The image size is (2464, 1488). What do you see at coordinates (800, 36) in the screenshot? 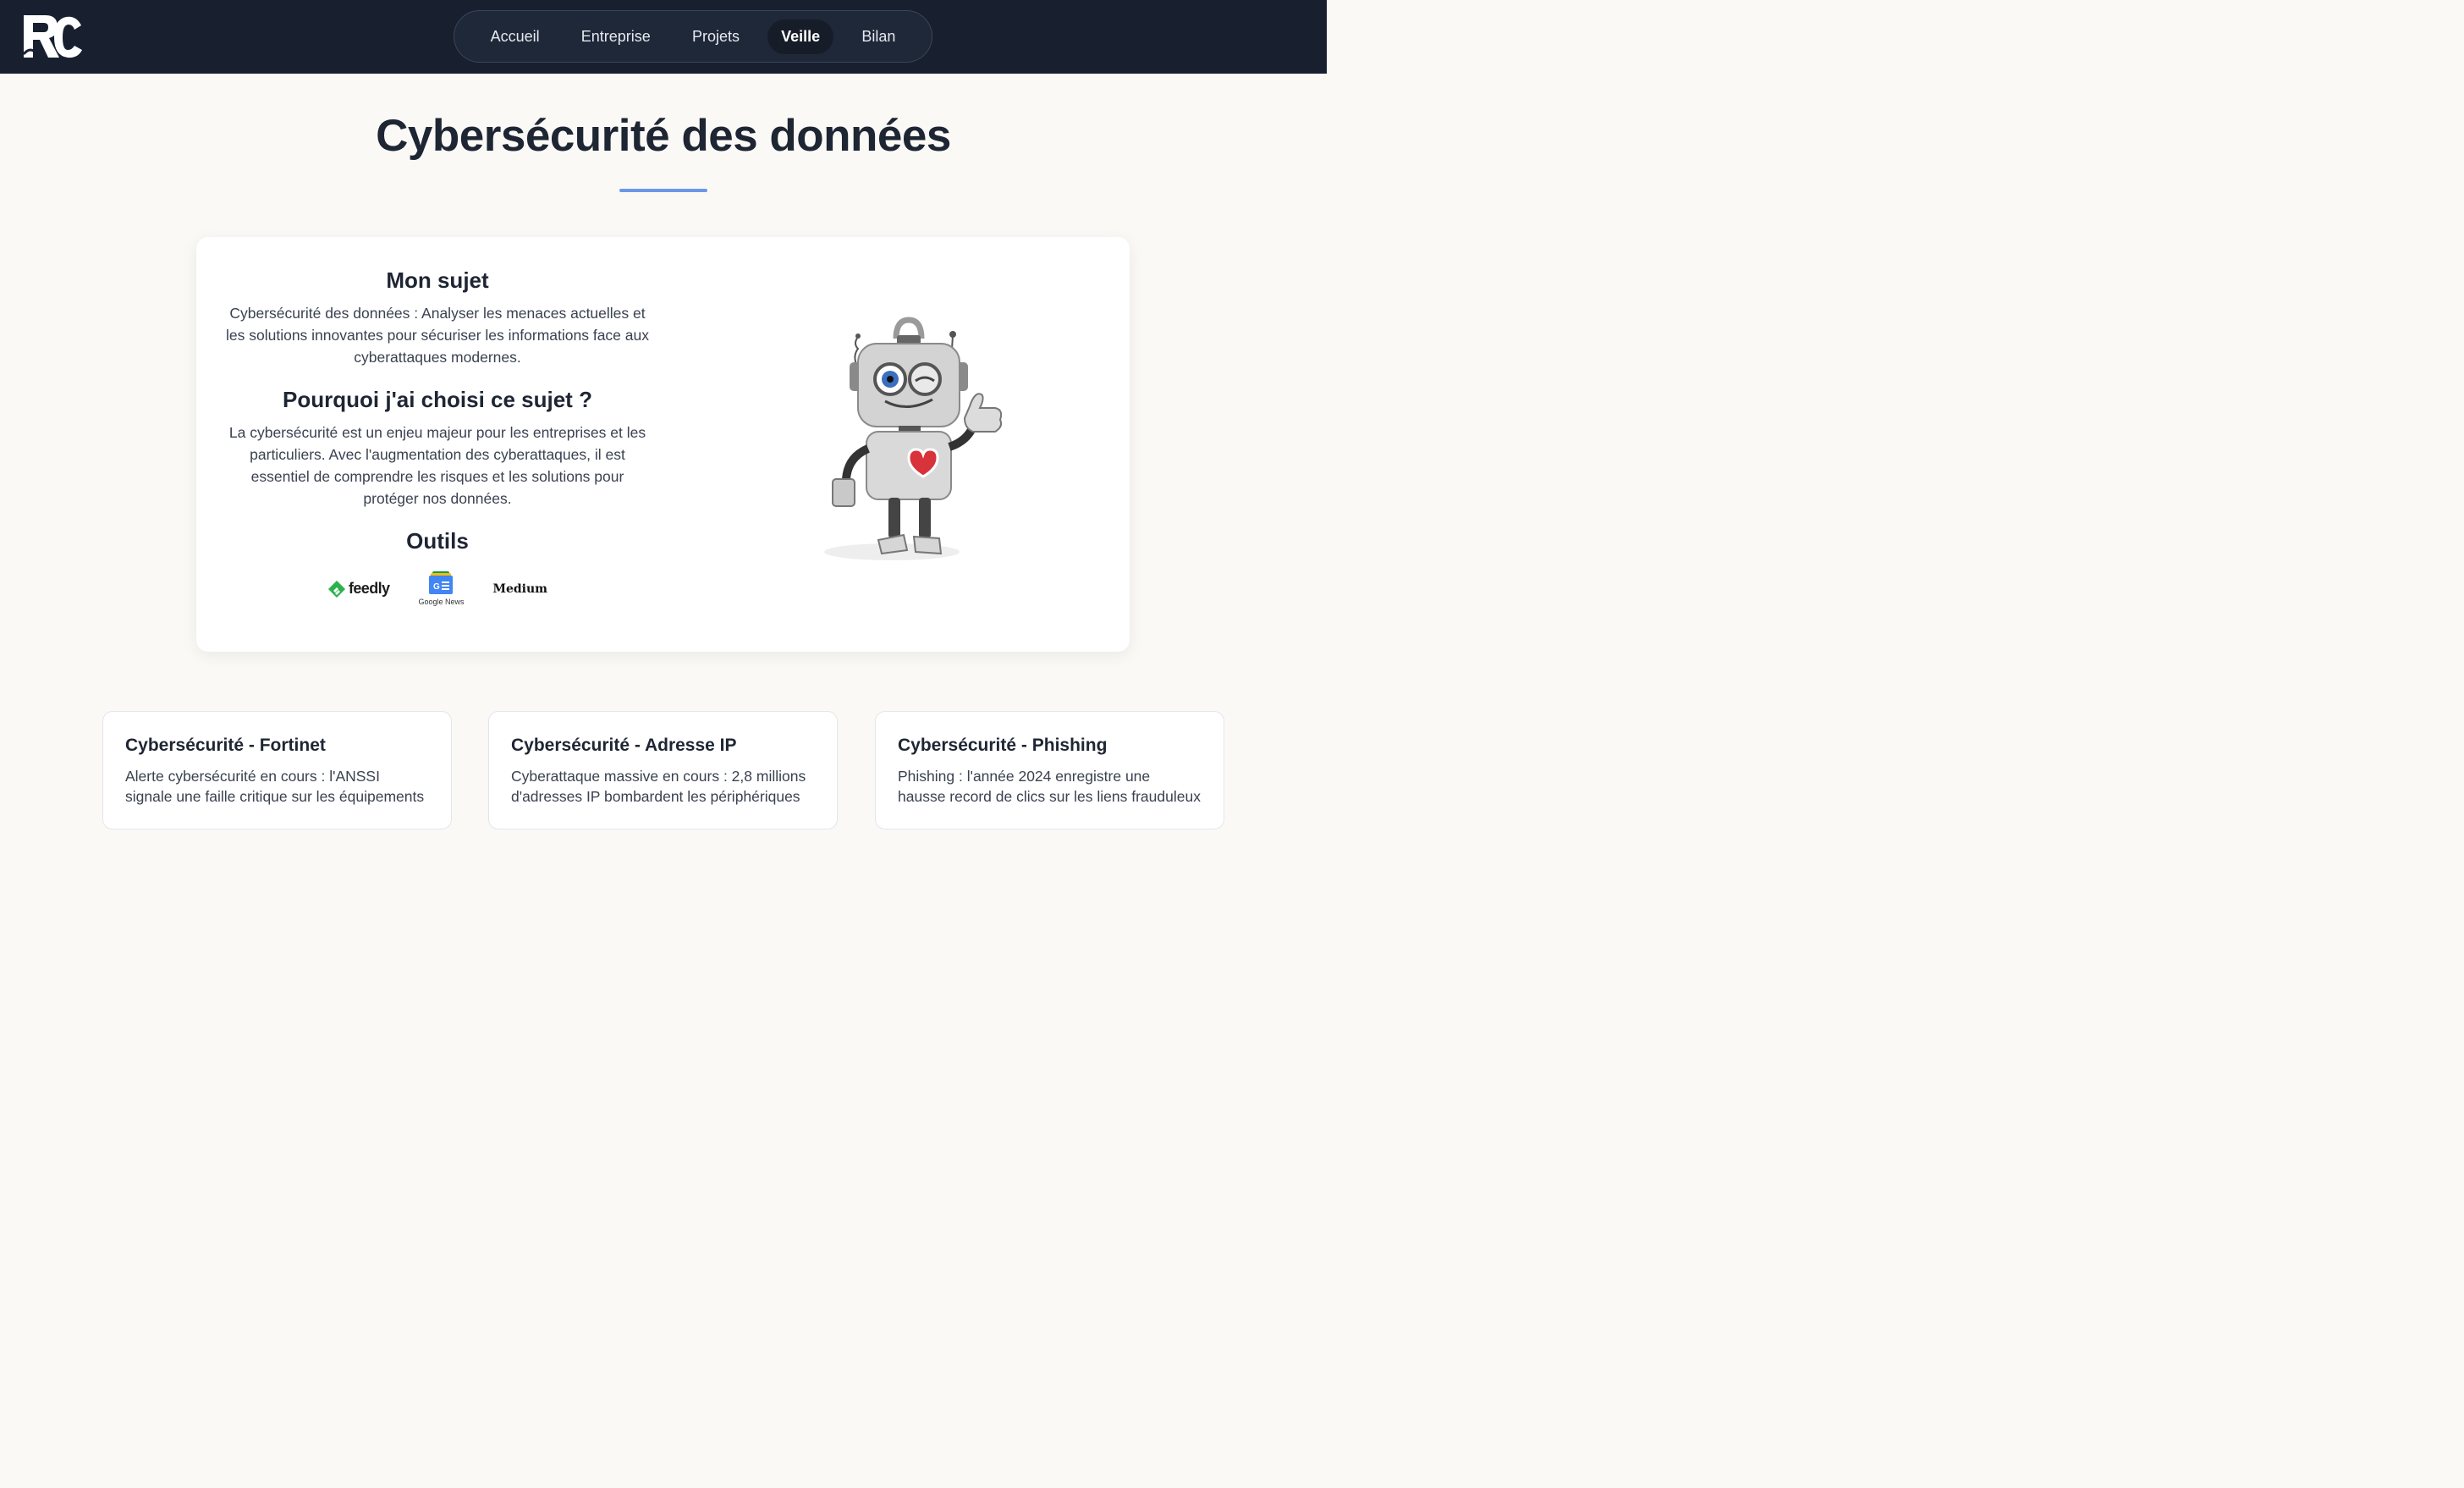
I see `nav-item-veille: Veille` at bounding box center [800, 36].